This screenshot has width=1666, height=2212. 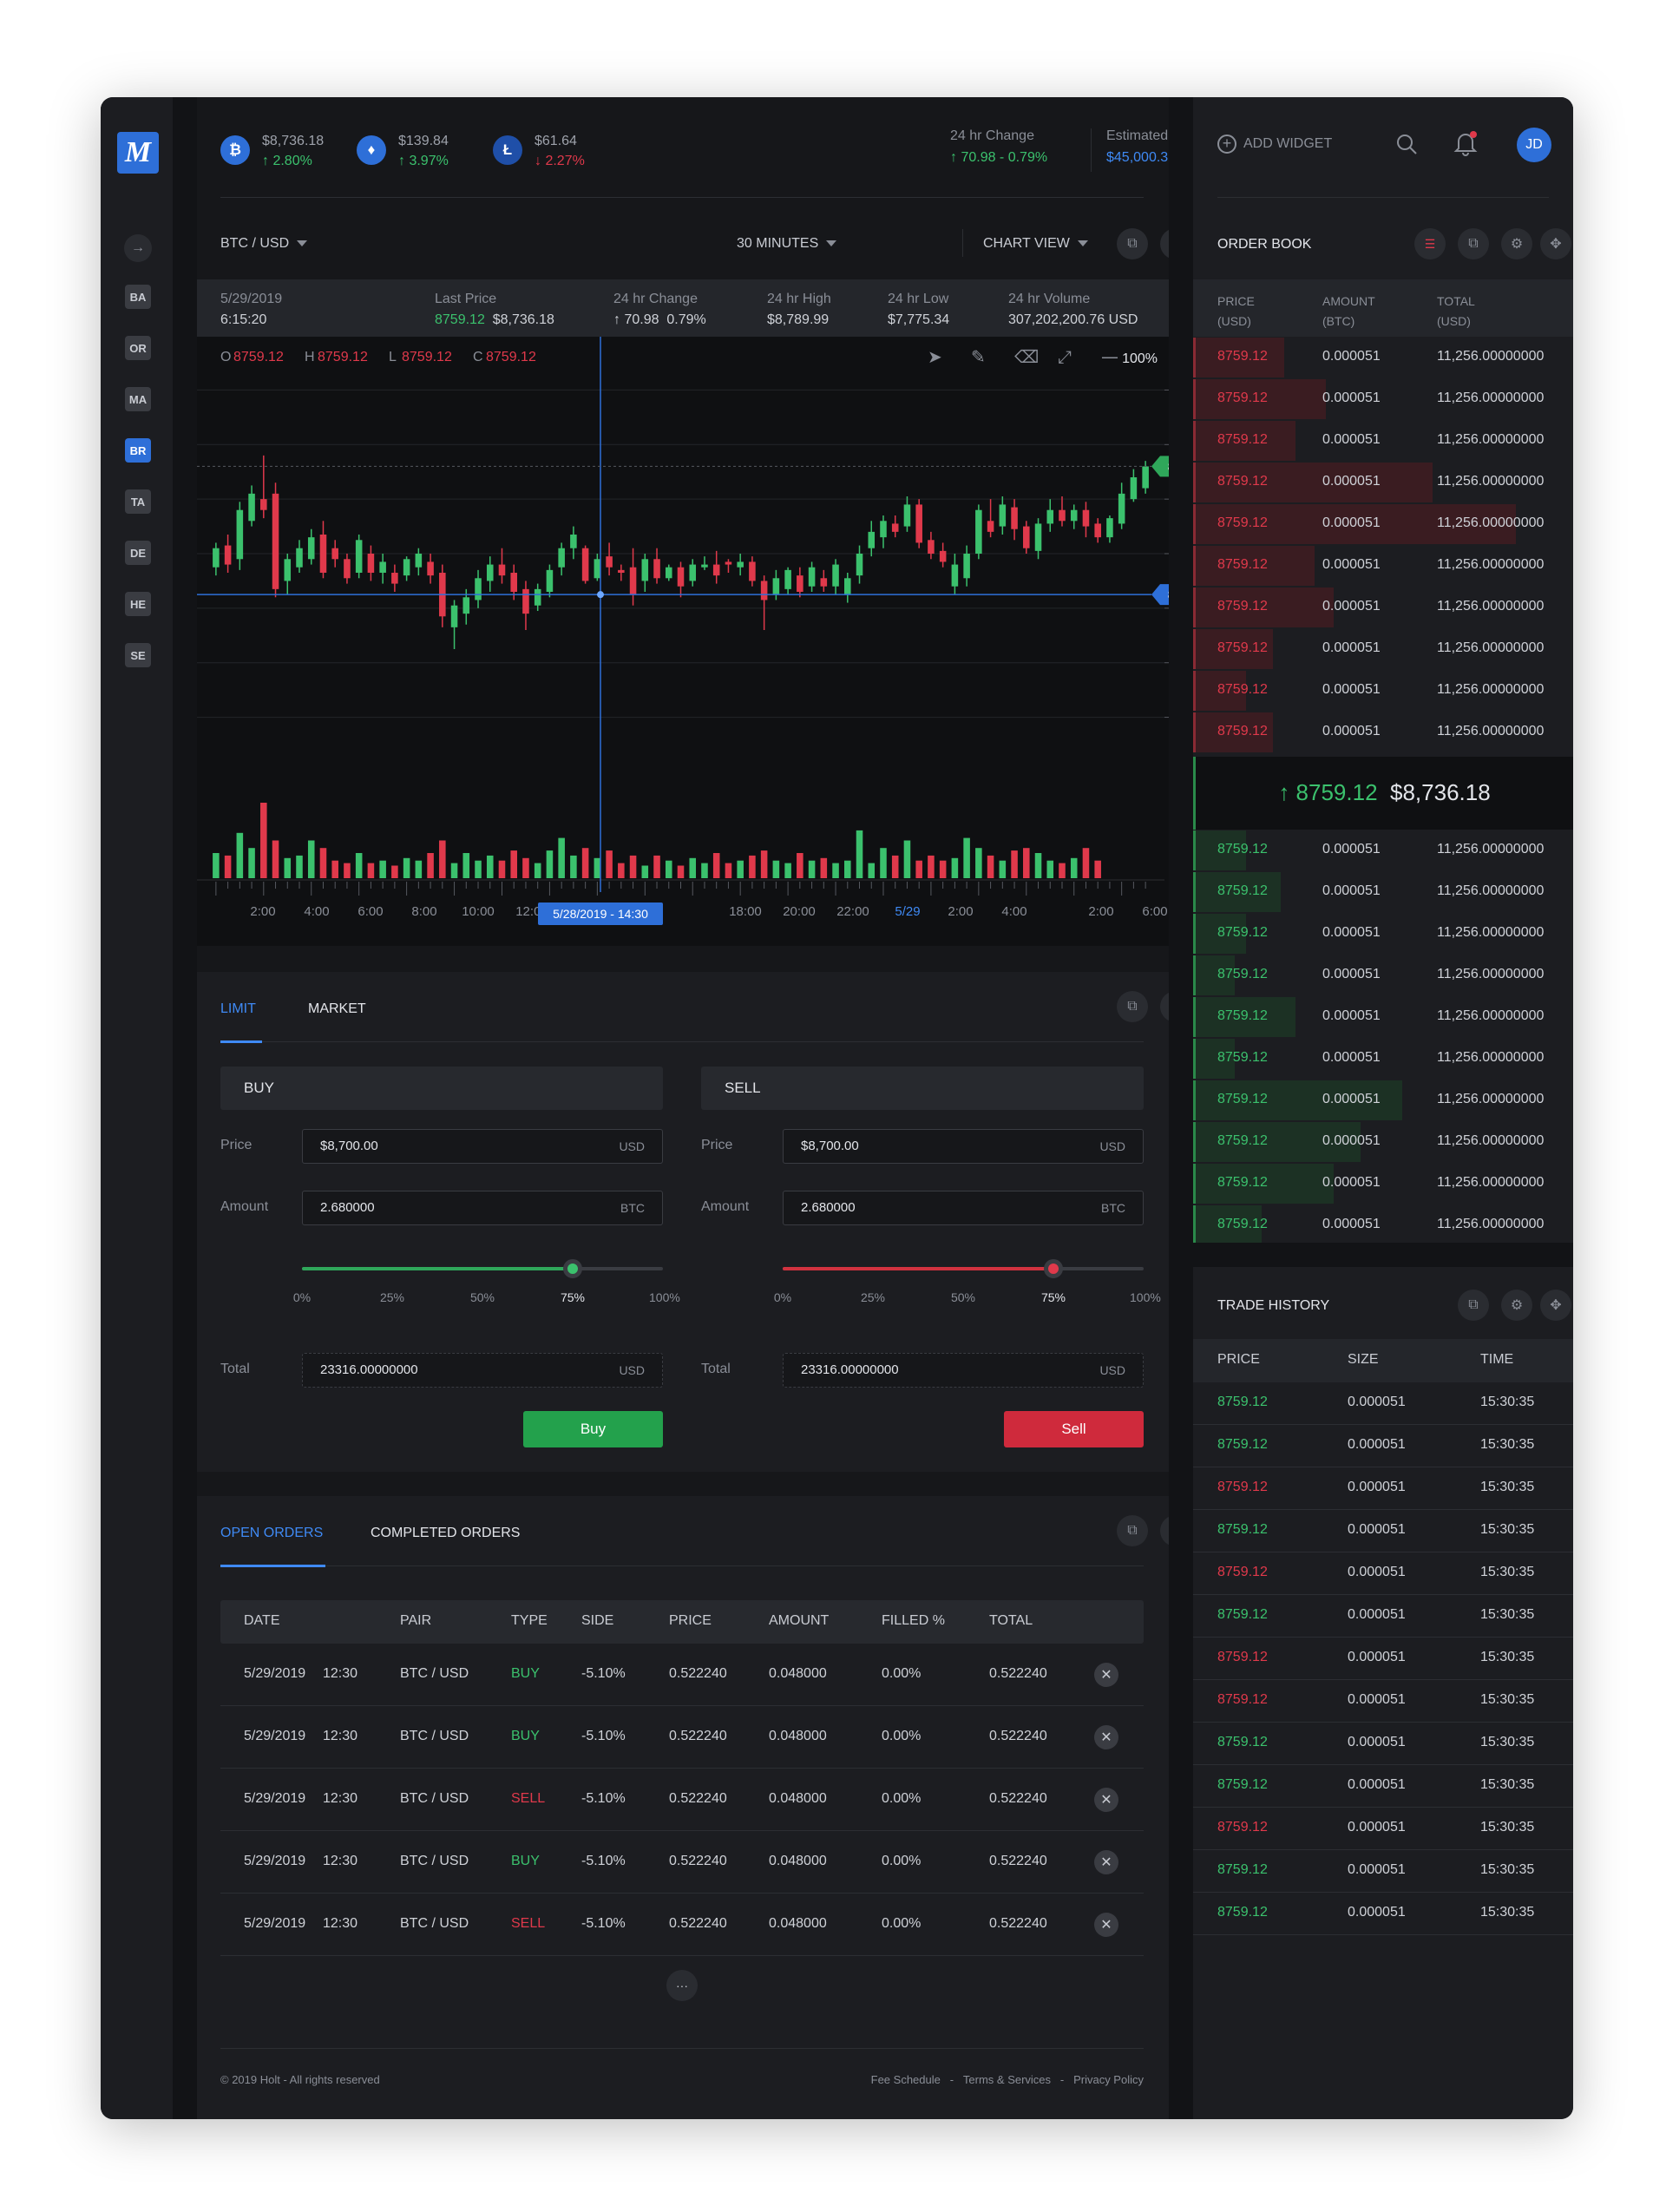 I want to click on cursor-icon: ➤, so click(x=935, y=356).